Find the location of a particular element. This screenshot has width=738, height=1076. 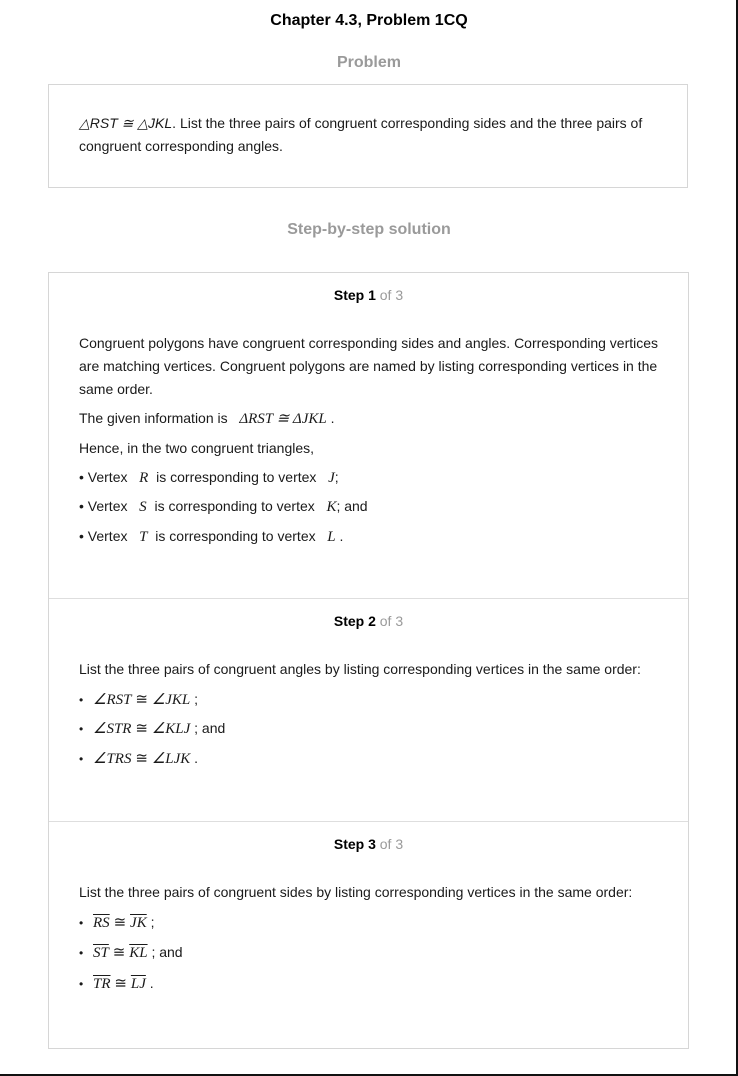

step-3-header: Step 3 of 3 is located at coordinates (368, 844).